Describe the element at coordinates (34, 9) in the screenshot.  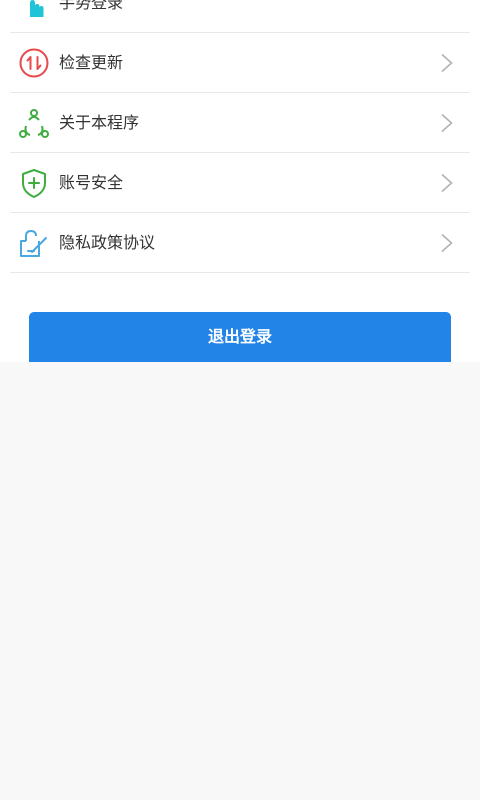
I see `gesture-hand-icon` at that location.